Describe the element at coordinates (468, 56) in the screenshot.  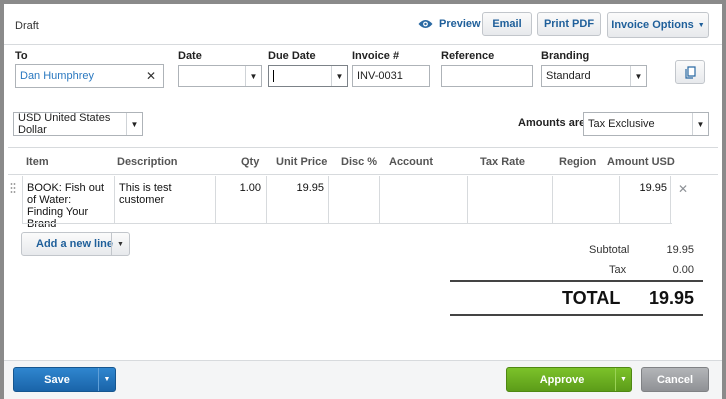
I see `reference-label: Reference` at that location.